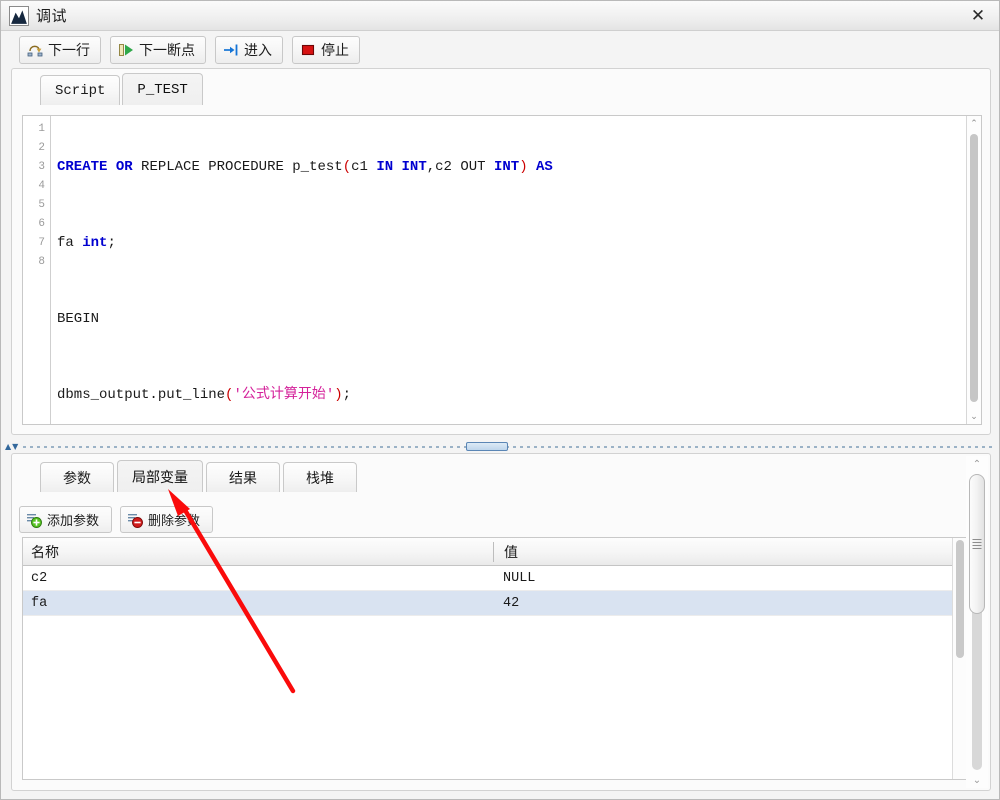 Image resolution: width=1000 pixels, height=800 pixels. I want to click on cell-variable-value: NULL, so click(519, 578).